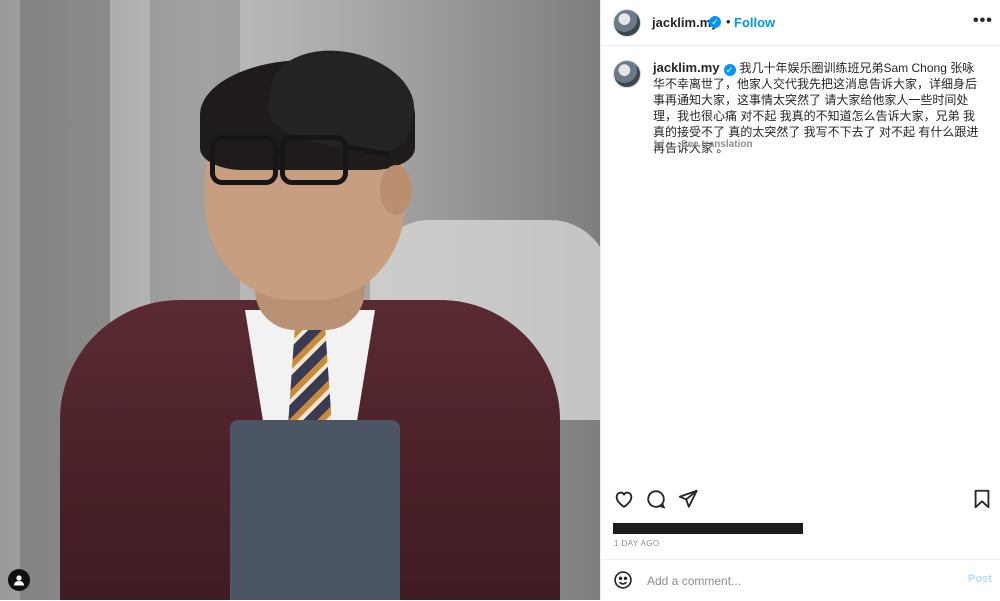 This screenshot has height=601, width=1000. I want to click on action-bar, so click(800, 500).